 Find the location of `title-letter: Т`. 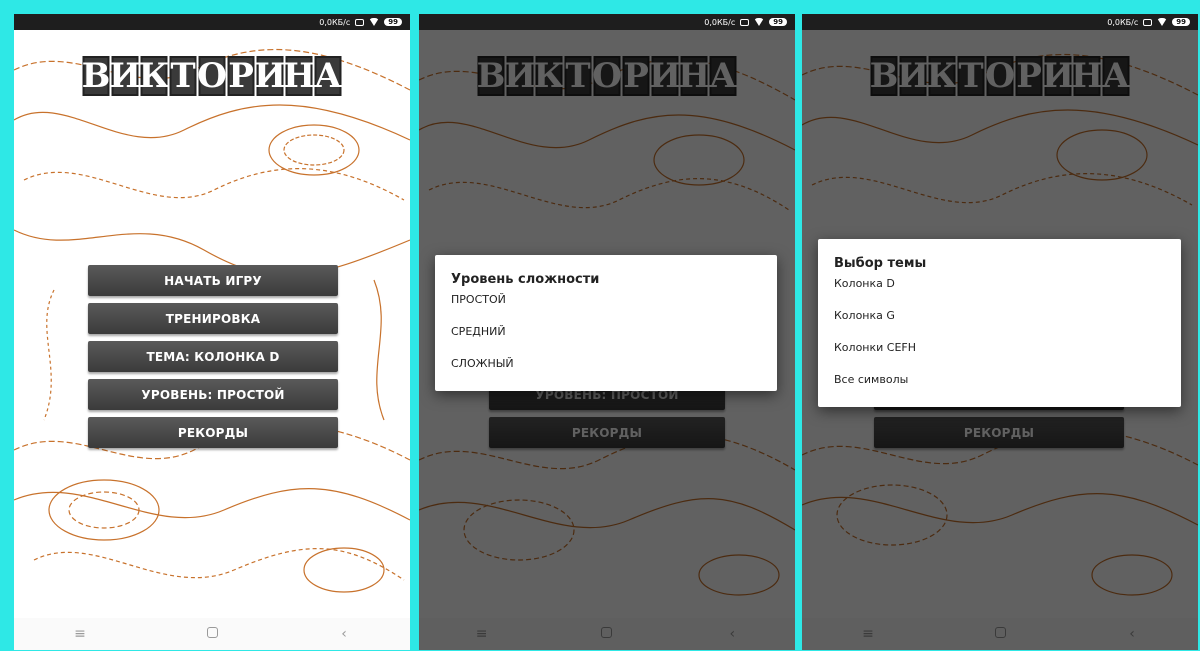

title-letter: Т is located at coordinates (183, 76).